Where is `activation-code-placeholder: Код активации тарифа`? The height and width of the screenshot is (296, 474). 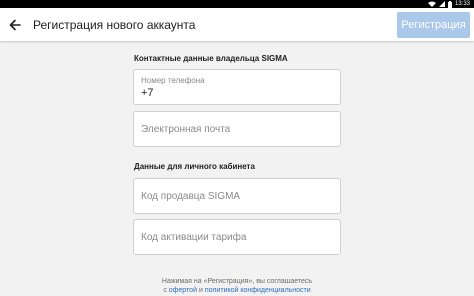 activation-code-placeholder: Код активации тарифа is located at coordinates (194, 237).